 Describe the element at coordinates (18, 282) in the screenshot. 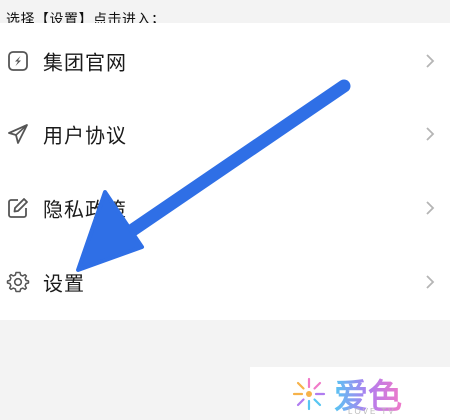

I see `gear-icon` at that location.